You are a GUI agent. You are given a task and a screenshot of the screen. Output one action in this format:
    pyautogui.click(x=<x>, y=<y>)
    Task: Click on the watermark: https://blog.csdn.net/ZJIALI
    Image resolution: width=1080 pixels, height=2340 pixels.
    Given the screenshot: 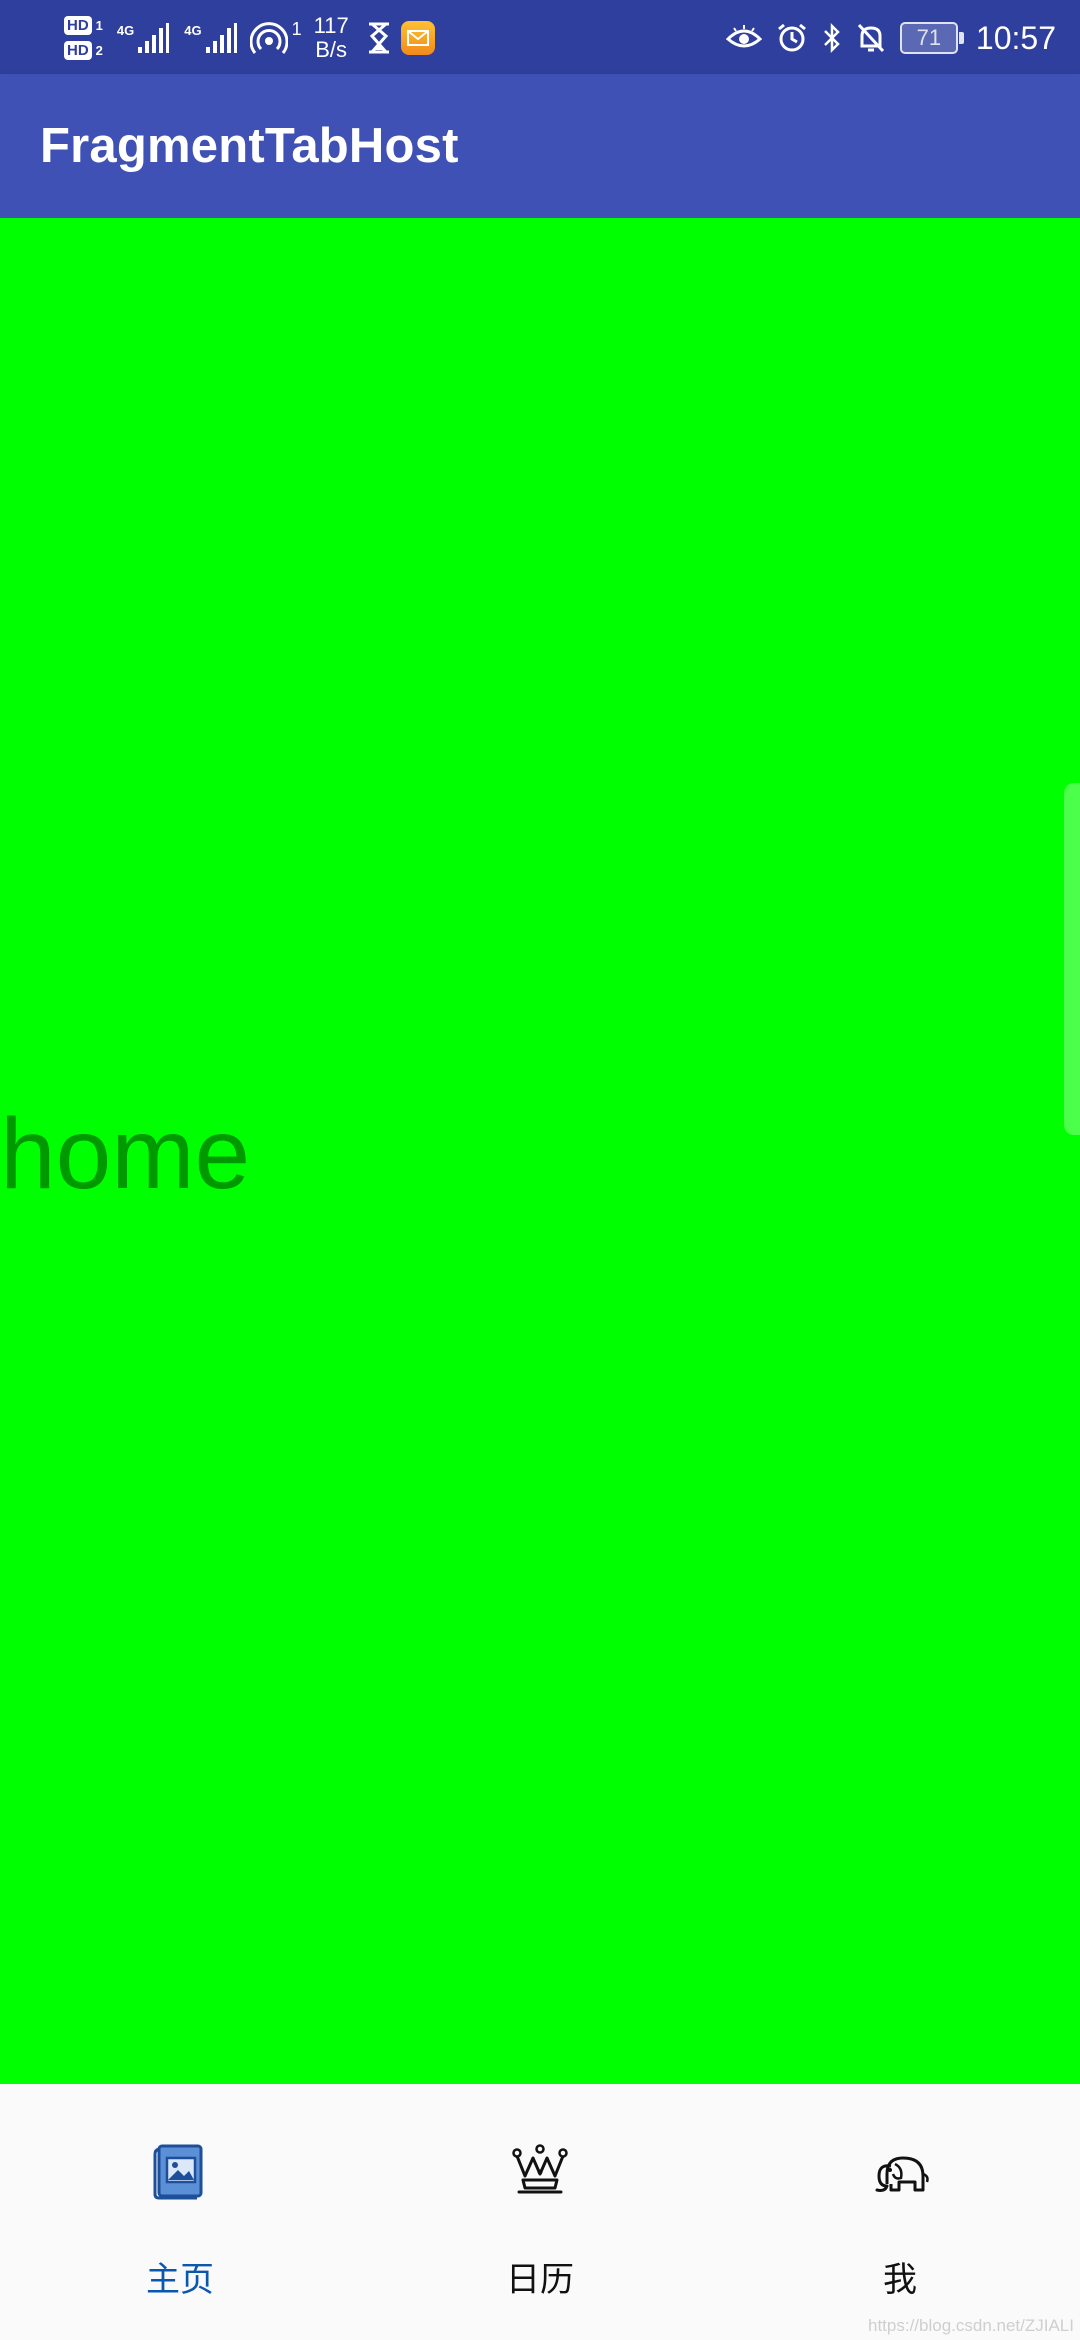 What is the action you would take?
    pyautogui.click(x=970, y=2325)
    